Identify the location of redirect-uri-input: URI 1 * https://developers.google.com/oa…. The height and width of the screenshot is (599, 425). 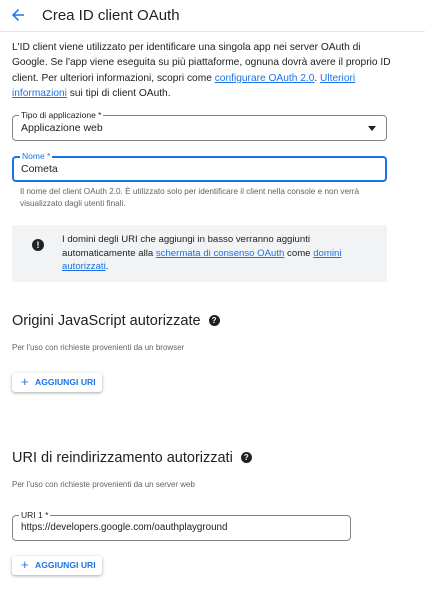
(181, 525).